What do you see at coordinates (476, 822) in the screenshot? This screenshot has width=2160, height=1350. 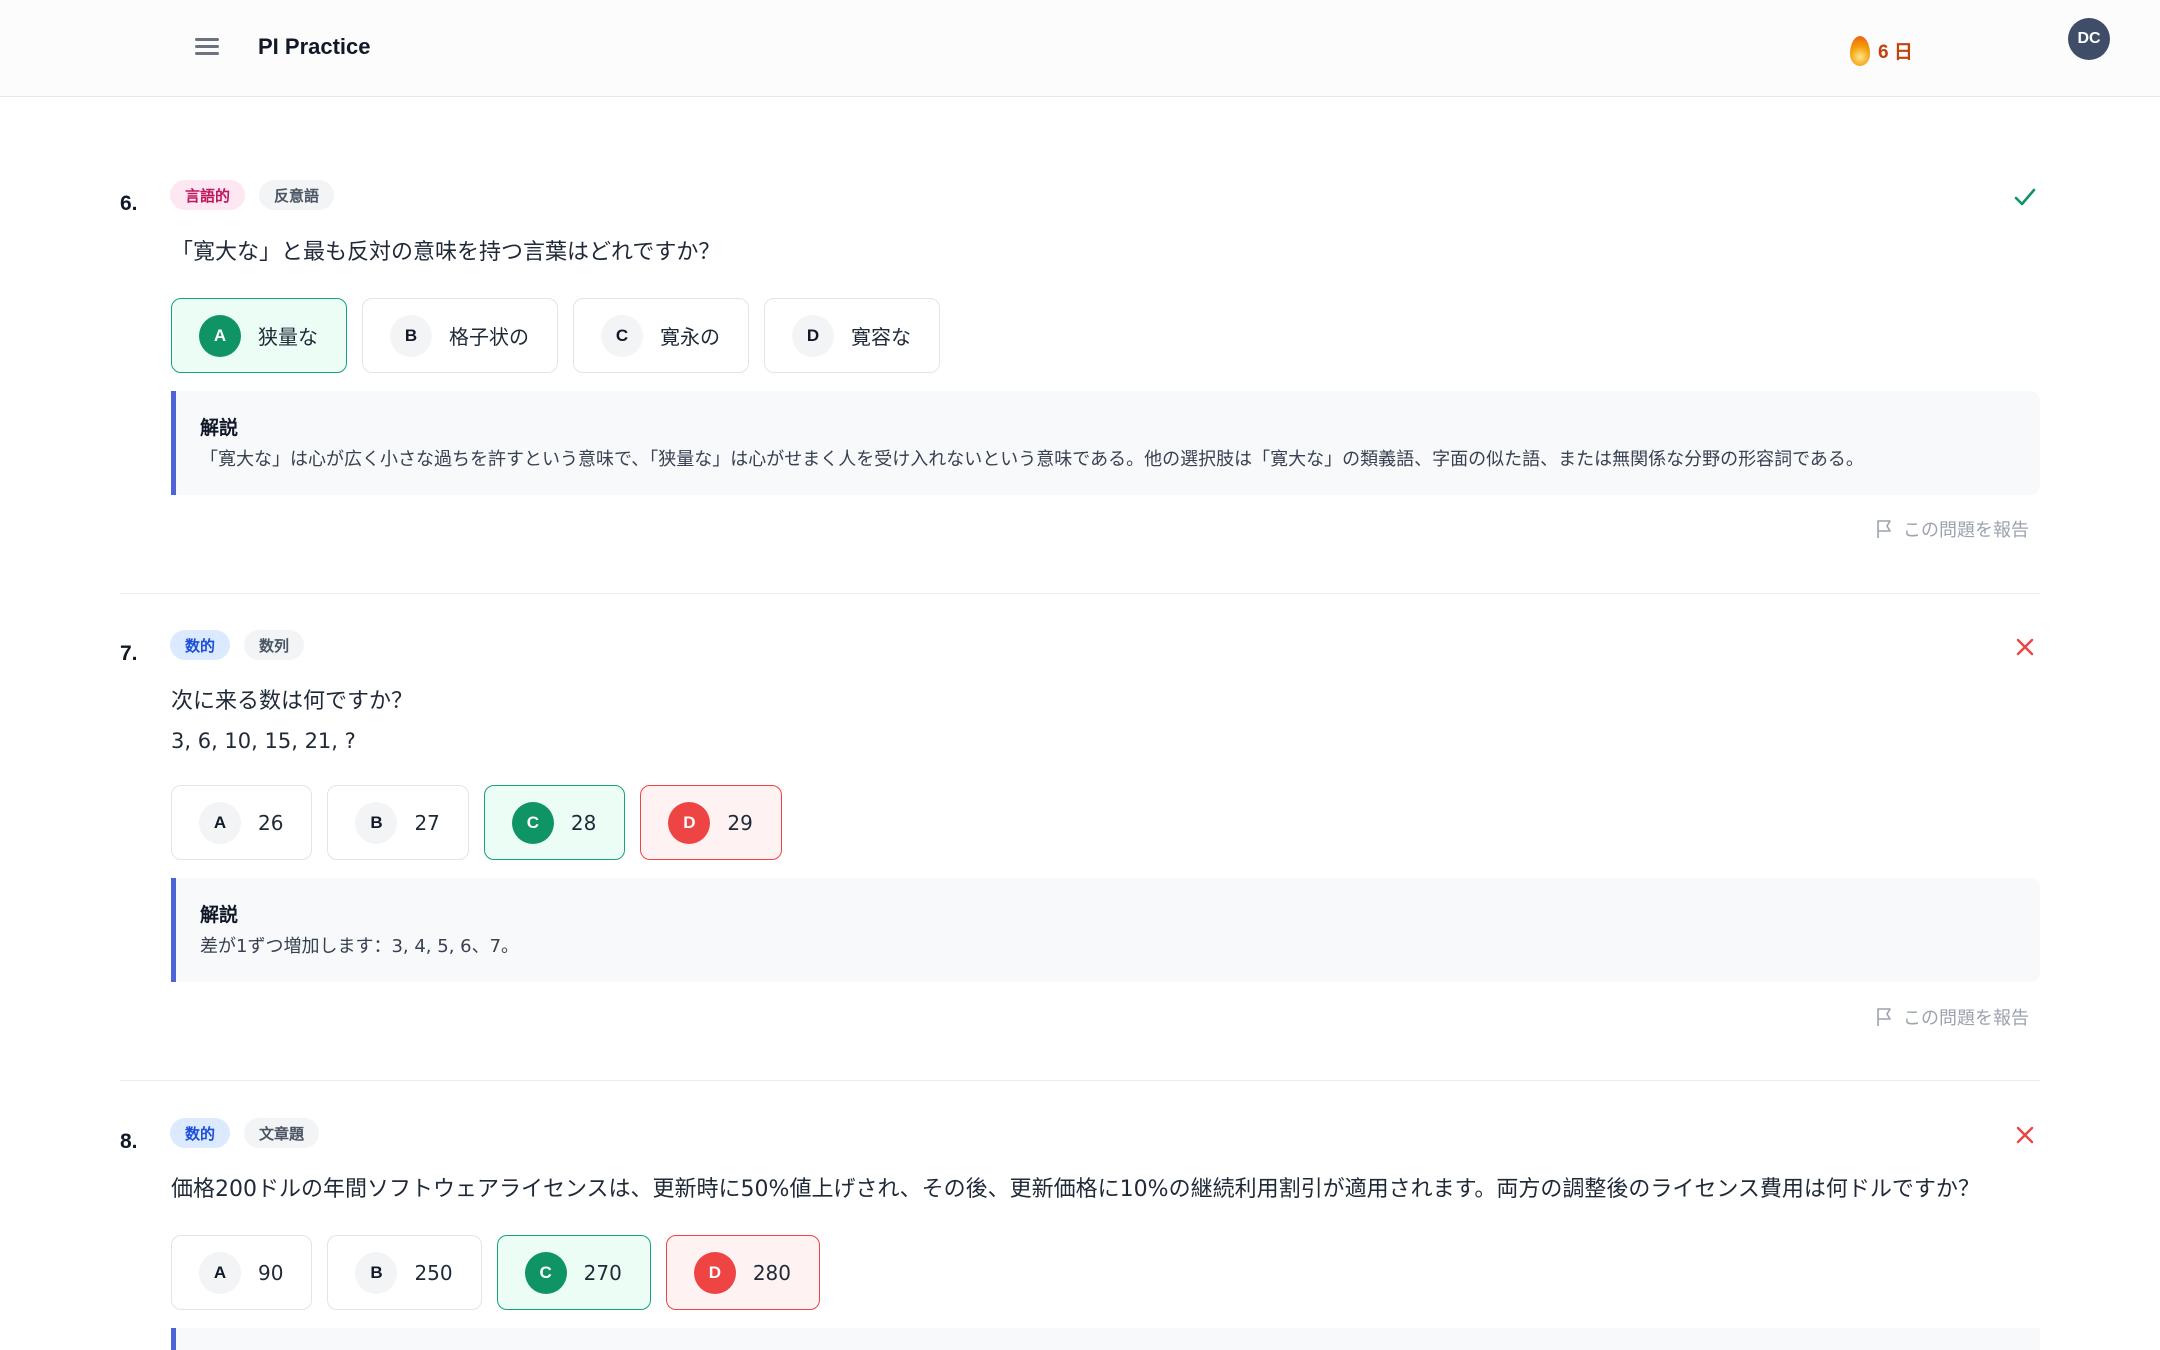 I see `answer-options: A 26 B 27 C 28 D 29` at bounding box center [476, 822].